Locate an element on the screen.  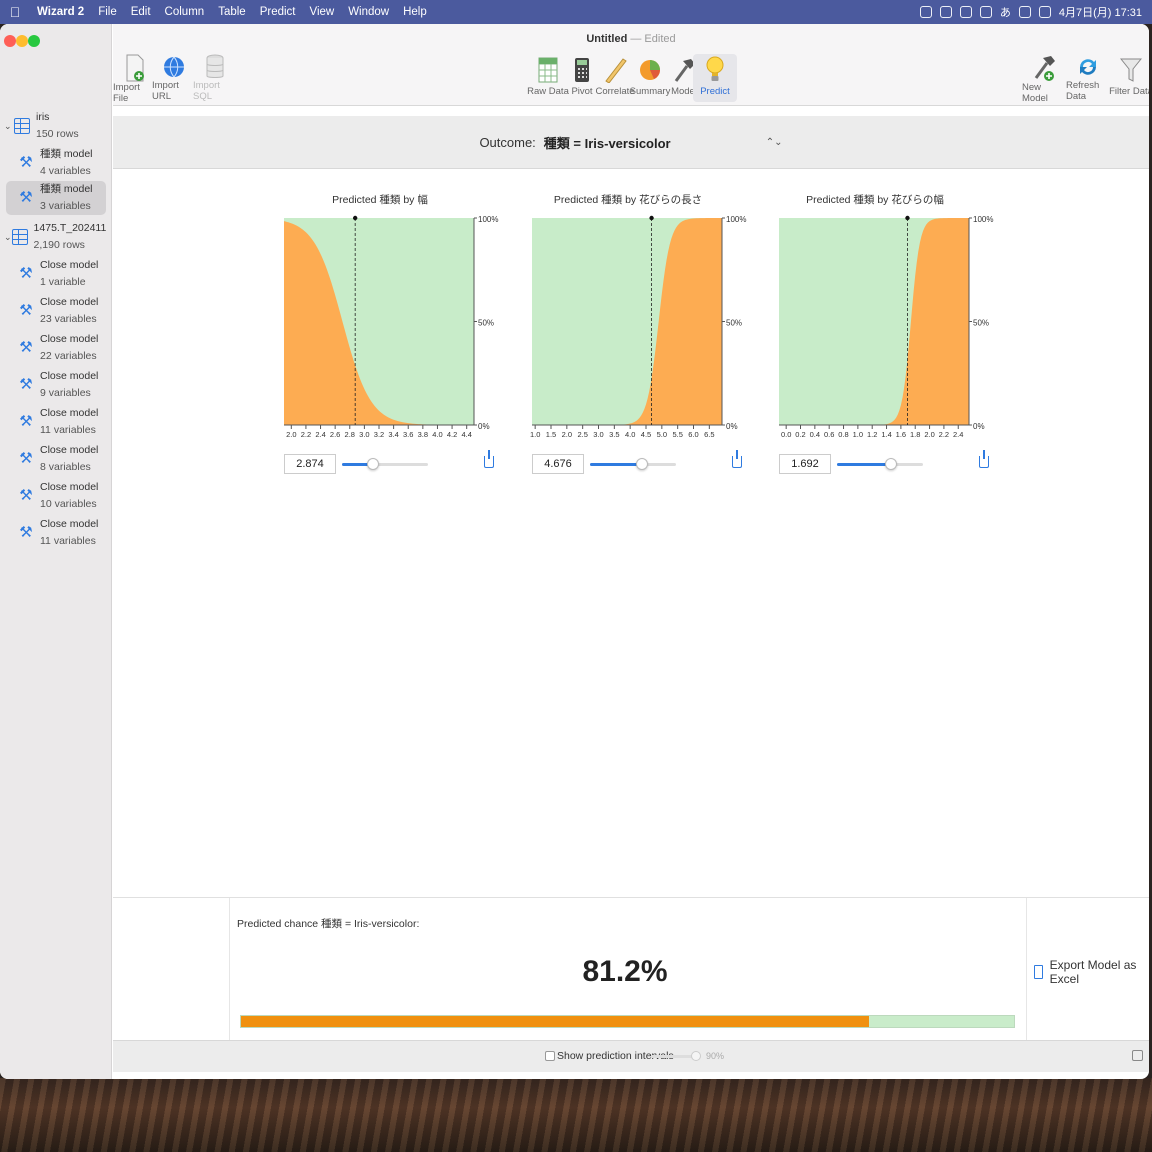
import-sql-button: Import SQL is located at coordinates (215, 78).